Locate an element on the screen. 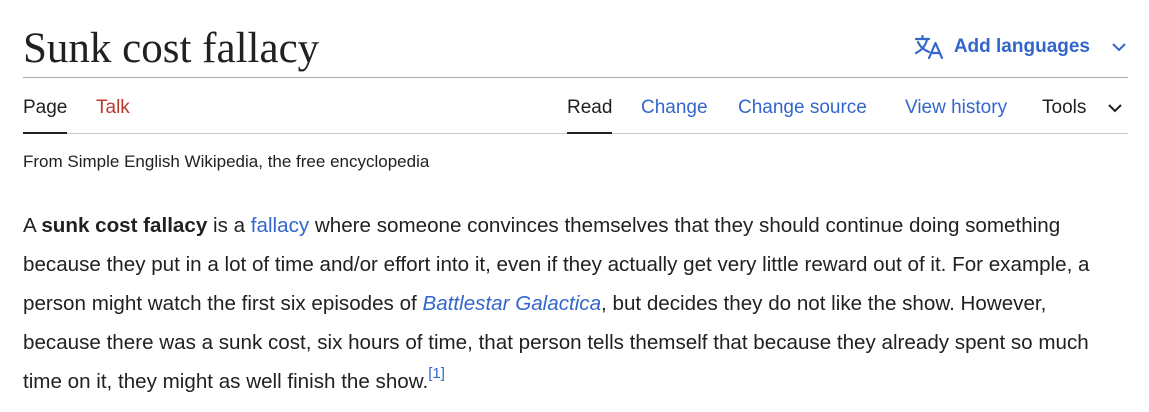 This screenshot has height=412, width=1149. tab-view-history: View history is located at coordinates (956, 114).